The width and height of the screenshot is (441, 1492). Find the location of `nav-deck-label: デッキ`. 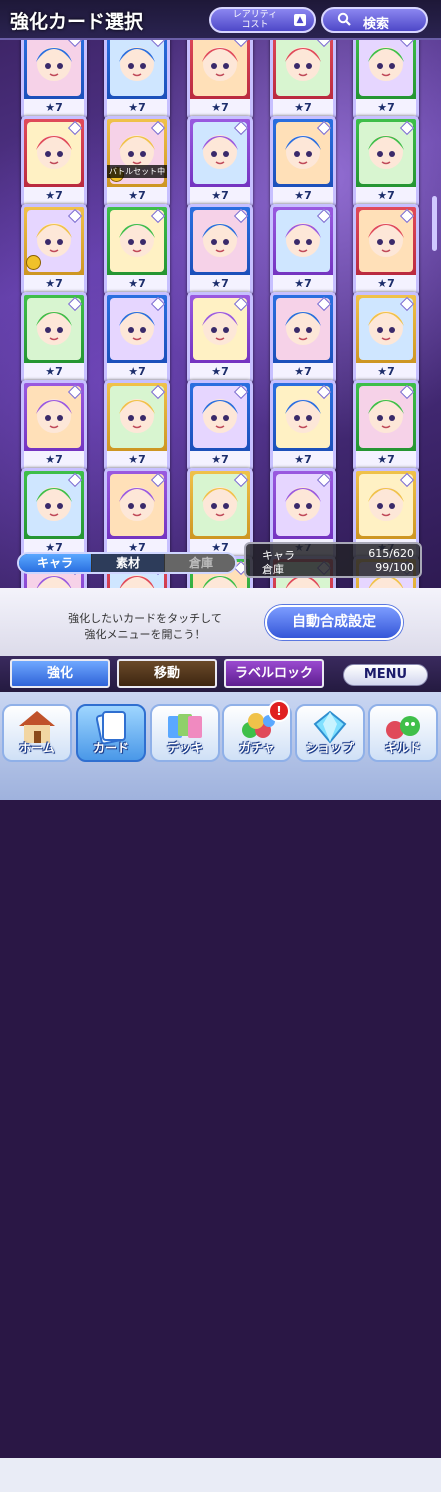

nav-deck-label: デッキ is located at coordinates (184, 748).